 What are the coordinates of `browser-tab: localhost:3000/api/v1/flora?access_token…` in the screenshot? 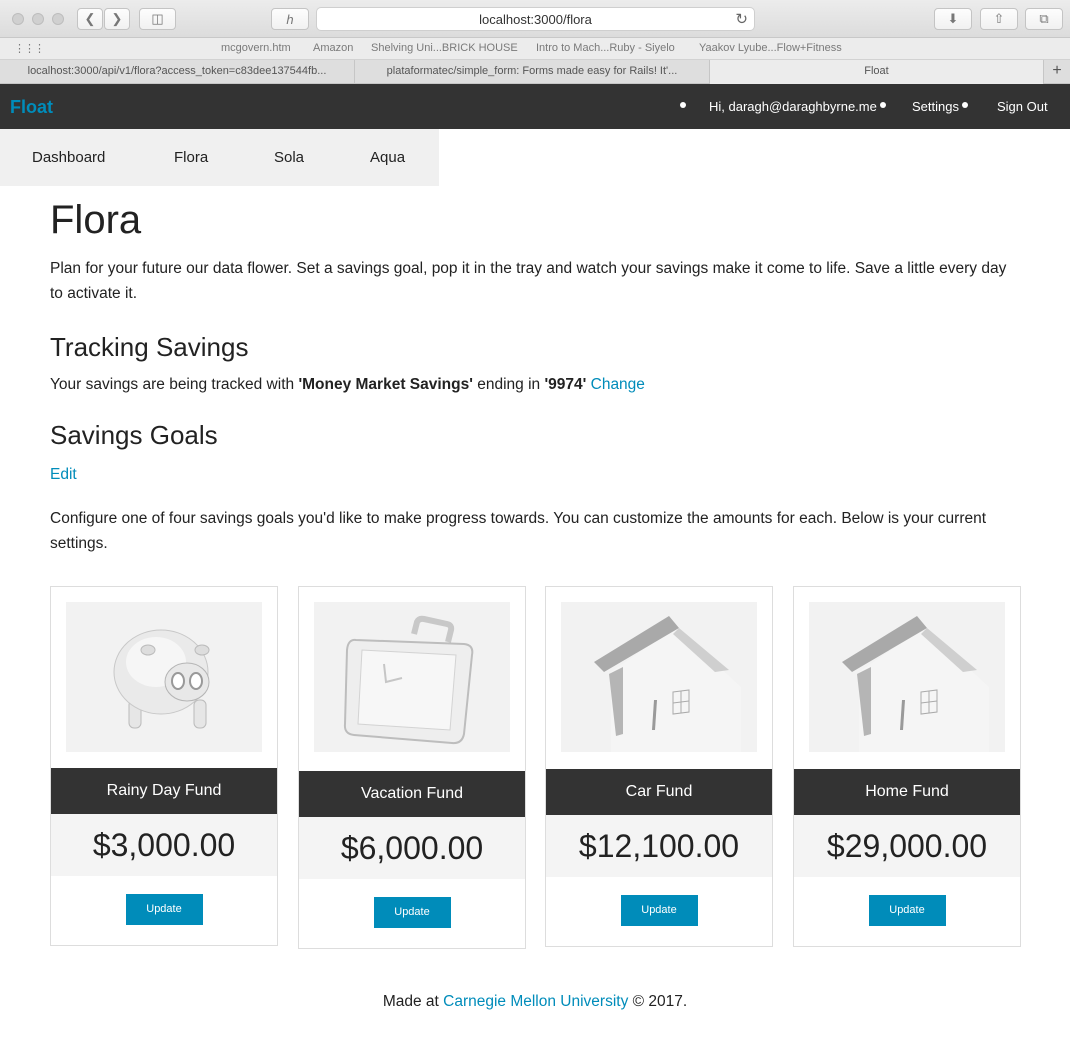 It's located at (177, 72).